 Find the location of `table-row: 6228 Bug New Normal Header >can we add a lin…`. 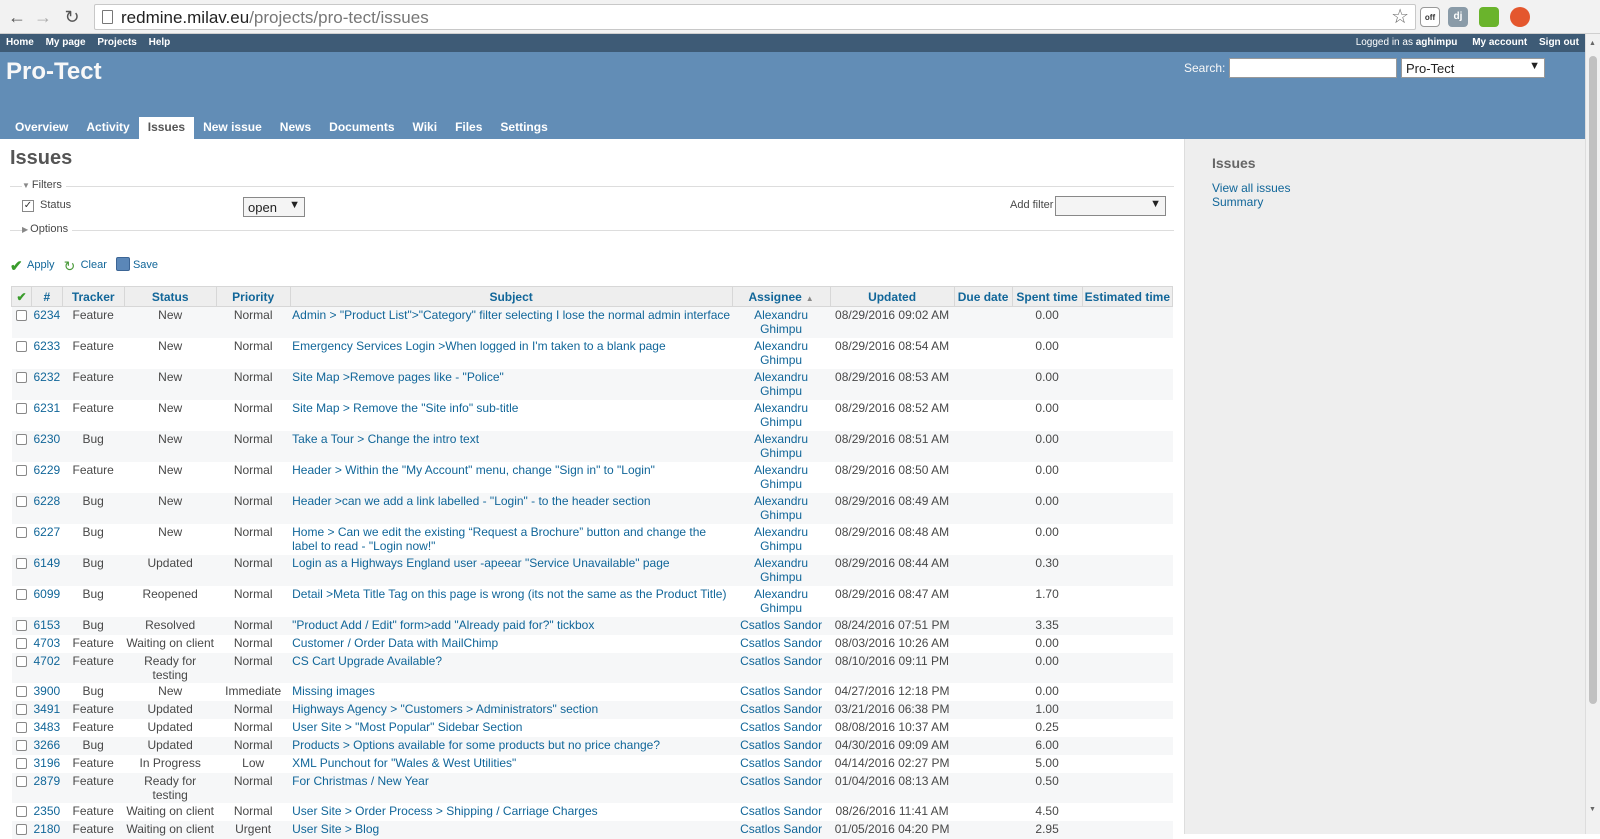

table-row: 6228 Bug New Normal Header >can we add a lin… is located at coordinates (592, 508).